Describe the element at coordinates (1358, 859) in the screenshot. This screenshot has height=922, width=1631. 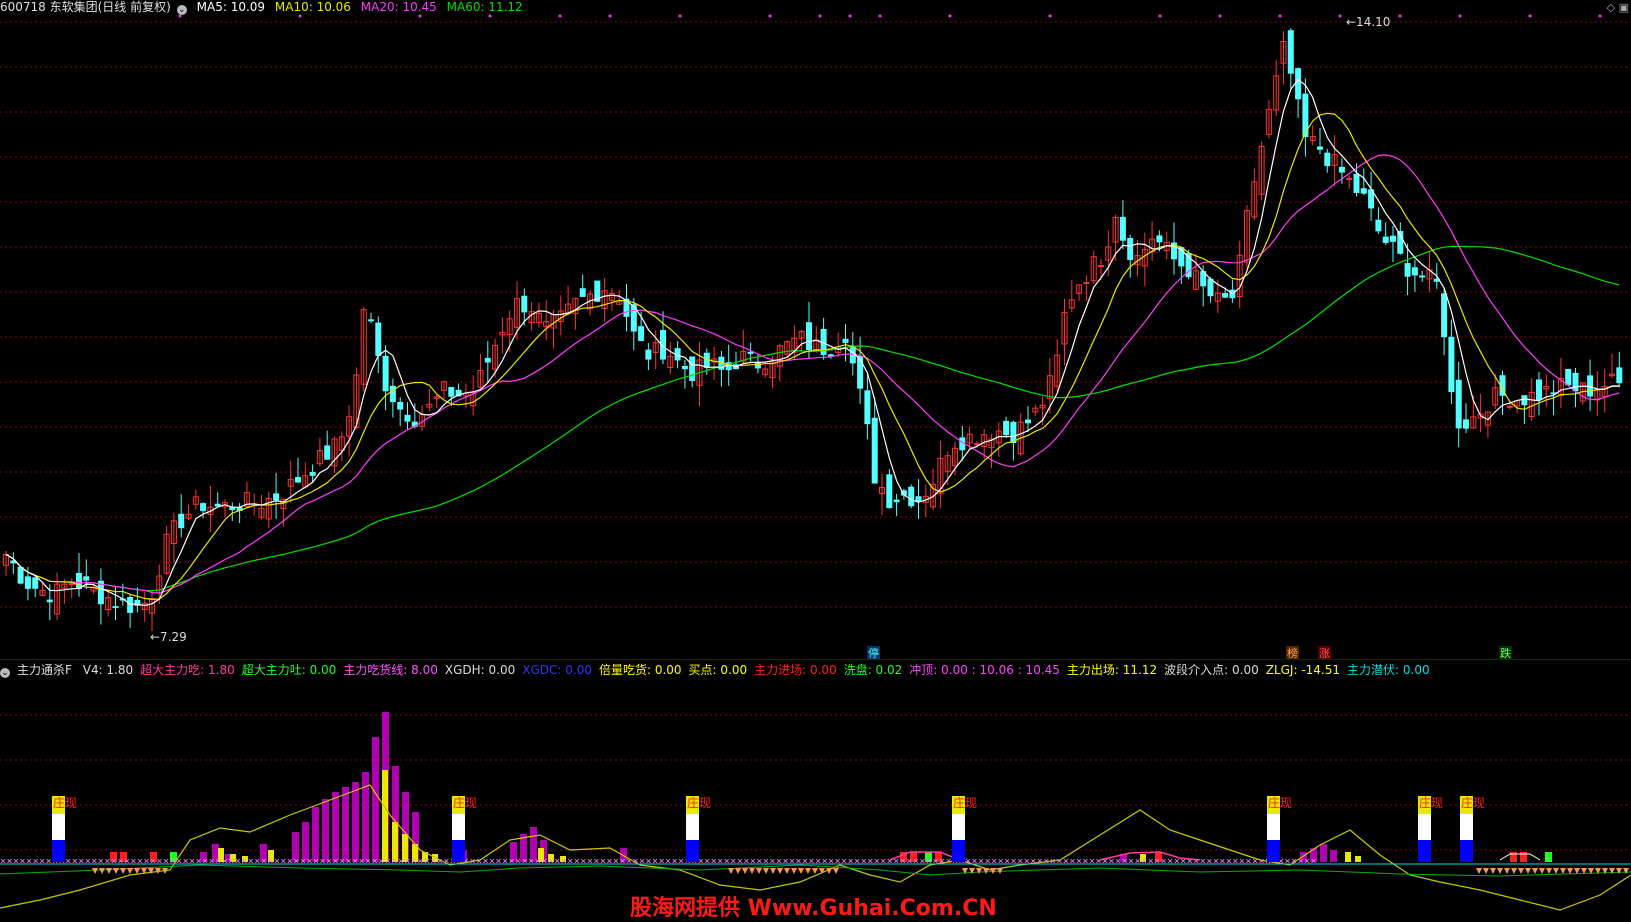
I see `indicator-bar-yellow` at that location.